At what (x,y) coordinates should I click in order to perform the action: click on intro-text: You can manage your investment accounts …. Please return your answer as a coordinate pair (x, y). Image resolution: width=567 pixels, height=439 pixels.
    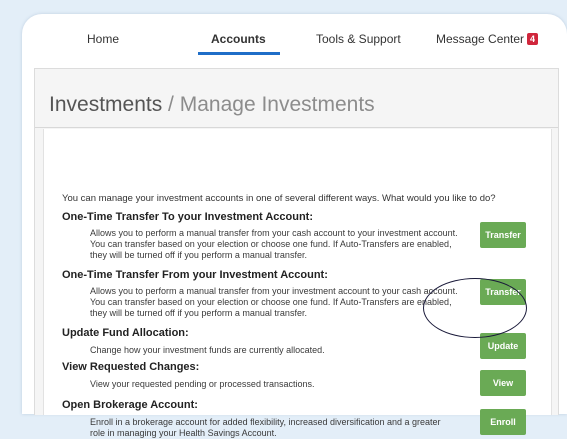
    Looking at the image, I should click on (279, 198).